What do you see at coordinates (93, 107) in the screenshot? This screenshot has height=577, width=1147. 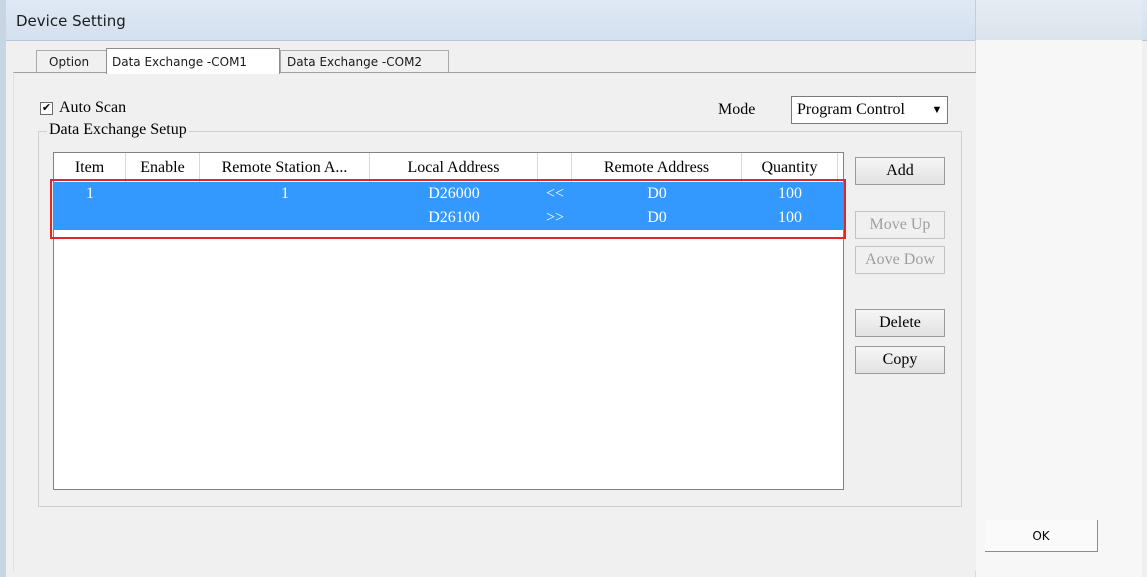 I see `auto-scan-label: Auto Scan` at bounding box center [93, 107].